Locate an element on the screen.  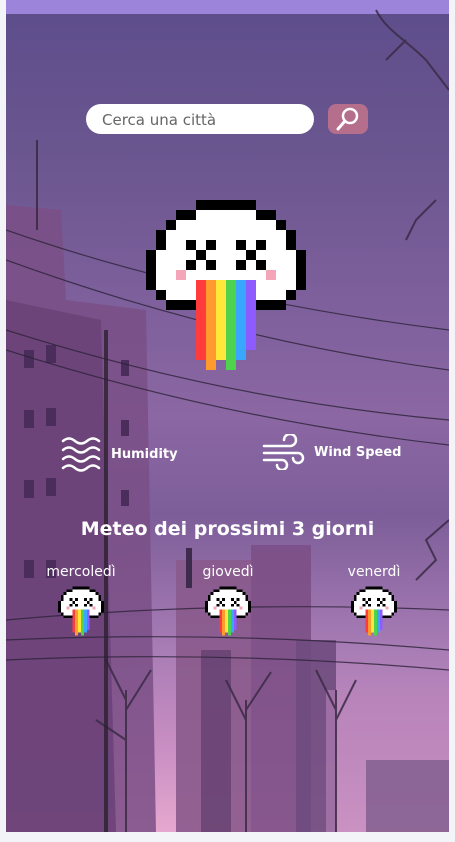
search-icon is located at coordinates (347, 119).